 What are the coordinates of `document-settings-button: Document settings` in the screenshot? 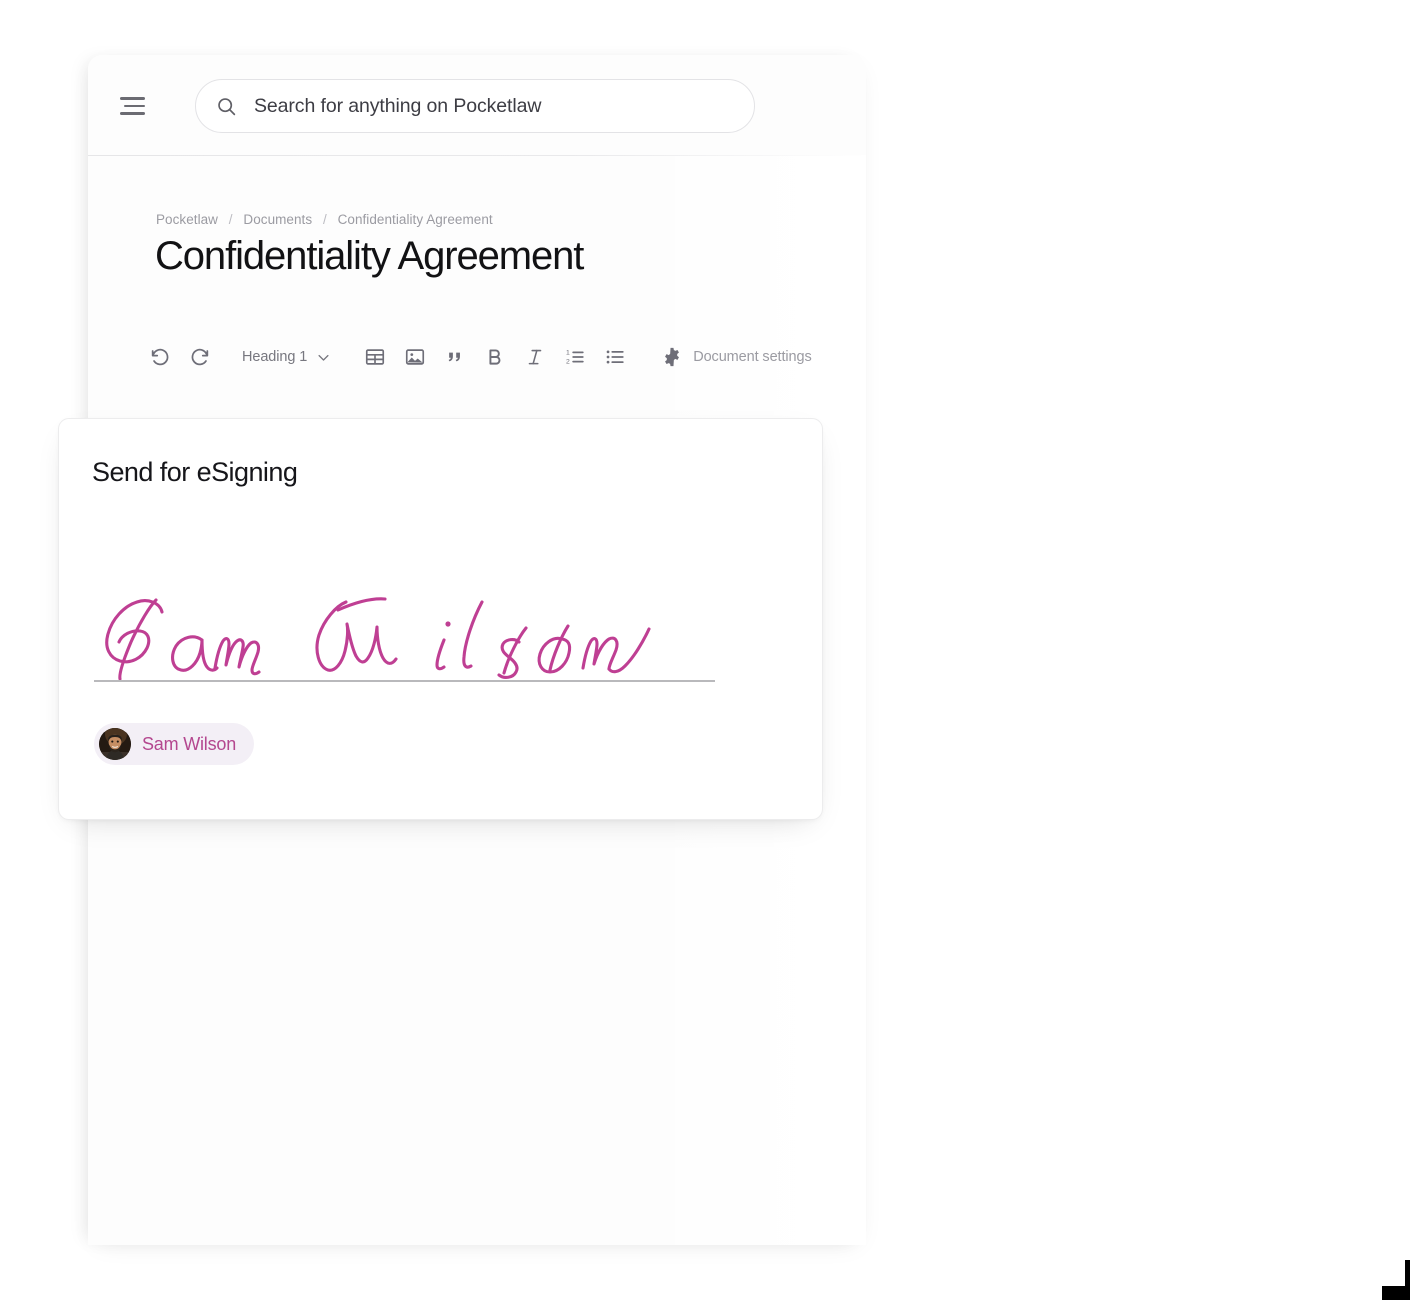 It's located at (736, 357).